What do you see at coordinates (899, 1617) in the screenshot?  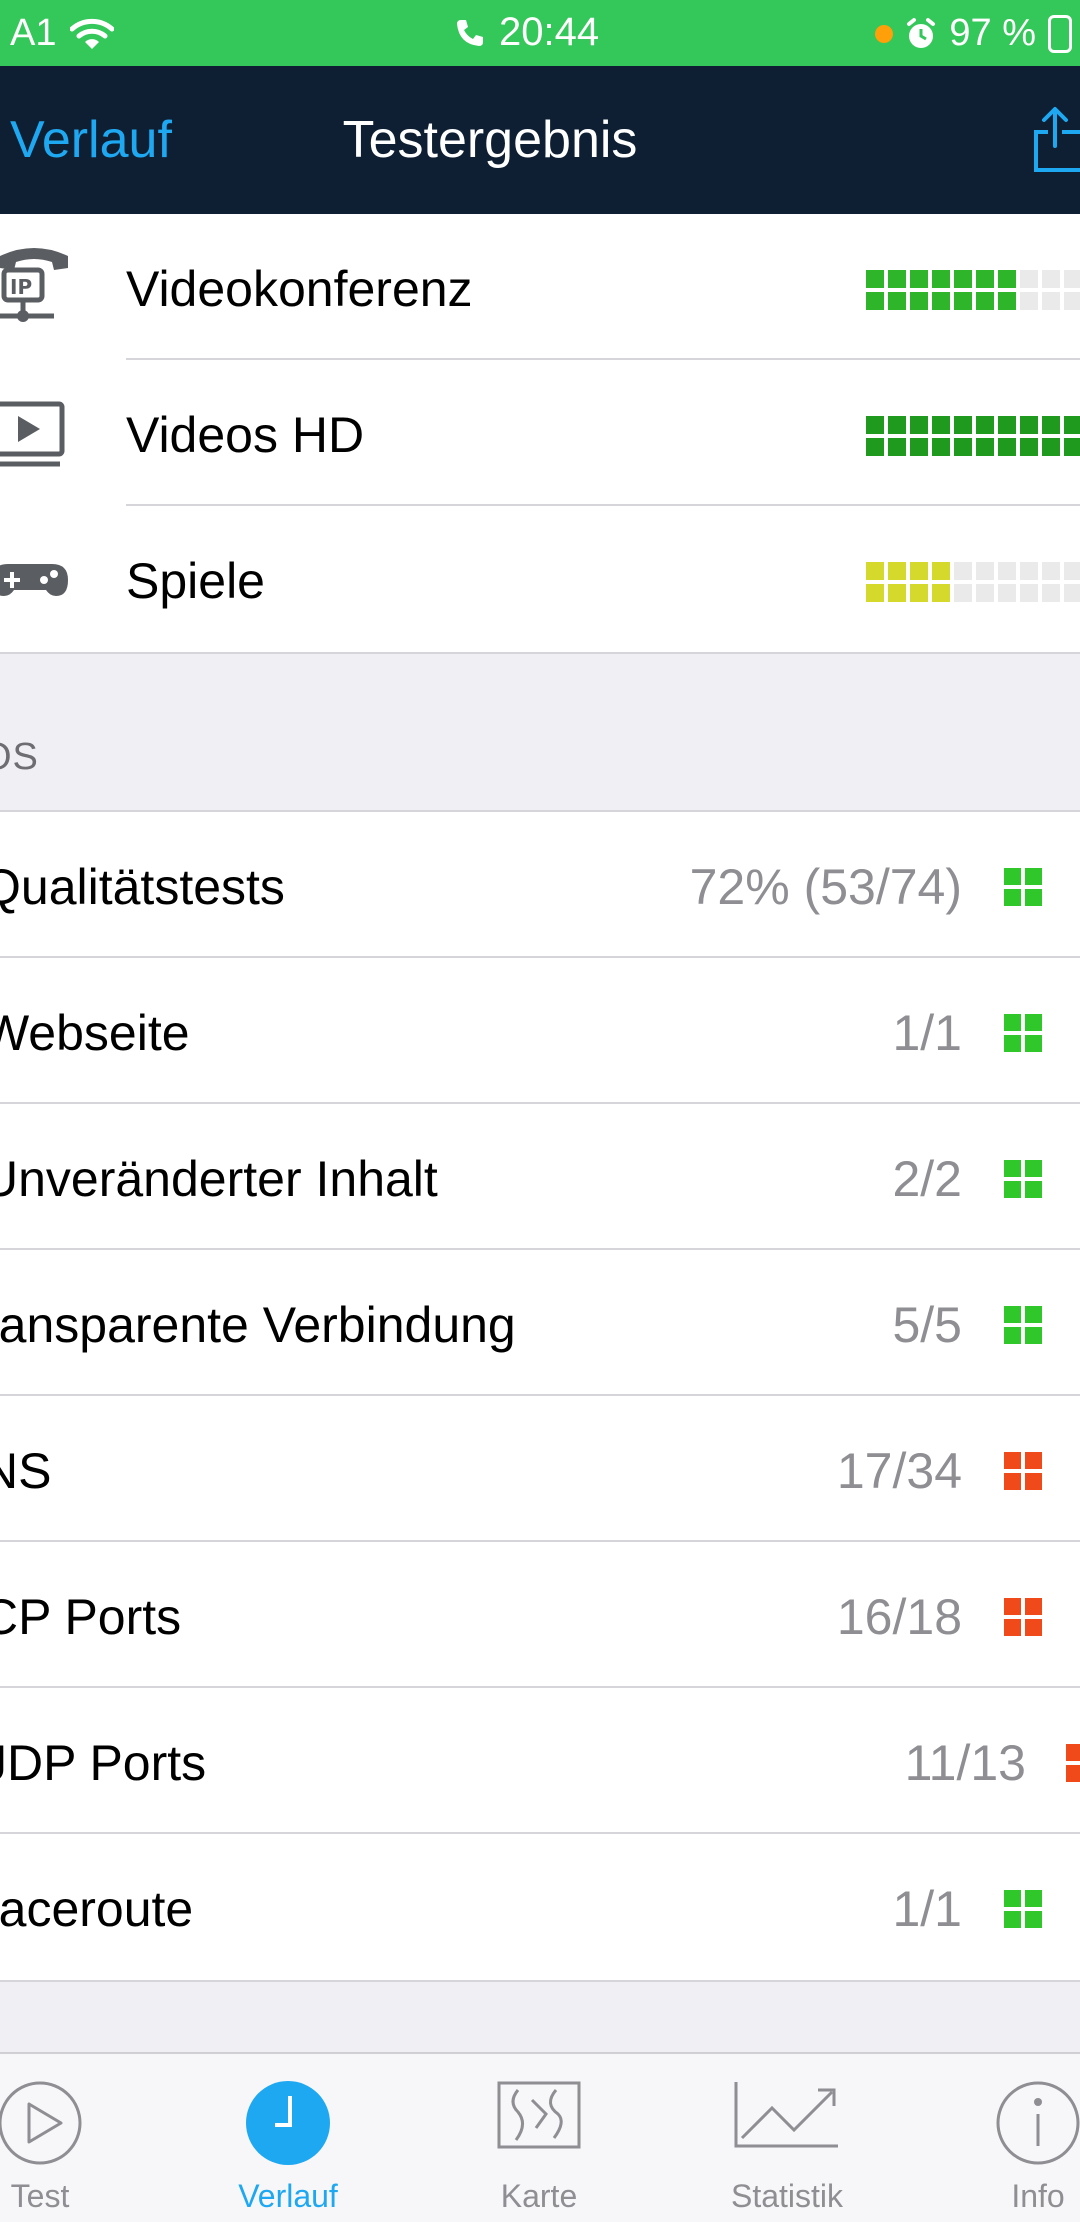 I see `qos-item-value: 16/18` at bounding box center [899, 1617].